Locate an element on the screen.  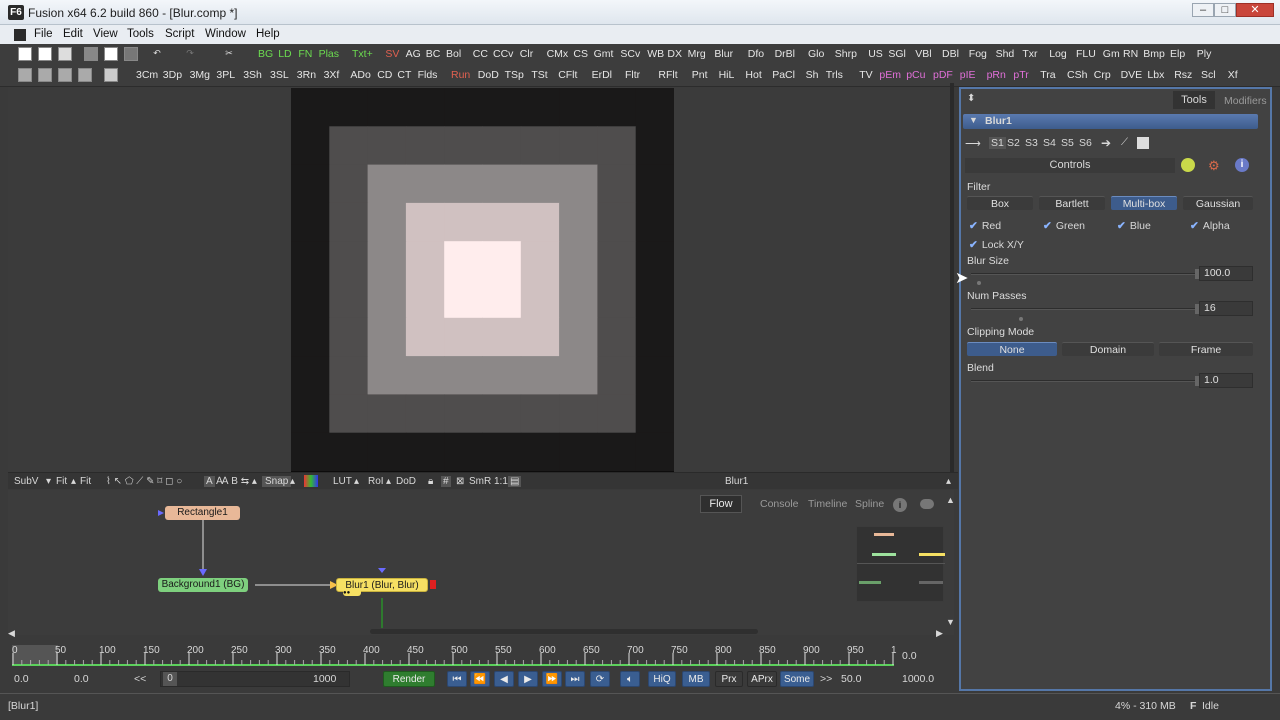
tb1-tool-shrp: Shrp is located at coordinates (846, 54).